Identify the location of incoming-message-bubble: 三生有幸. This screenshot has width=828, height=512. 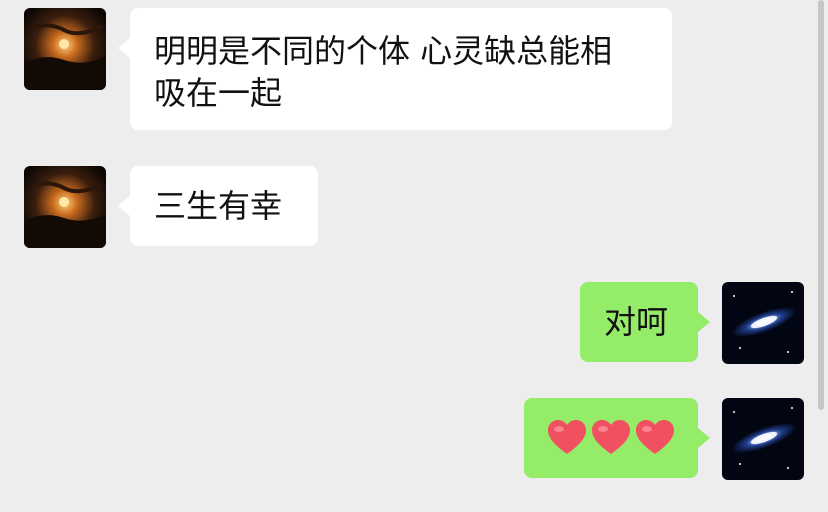
(218, 206).